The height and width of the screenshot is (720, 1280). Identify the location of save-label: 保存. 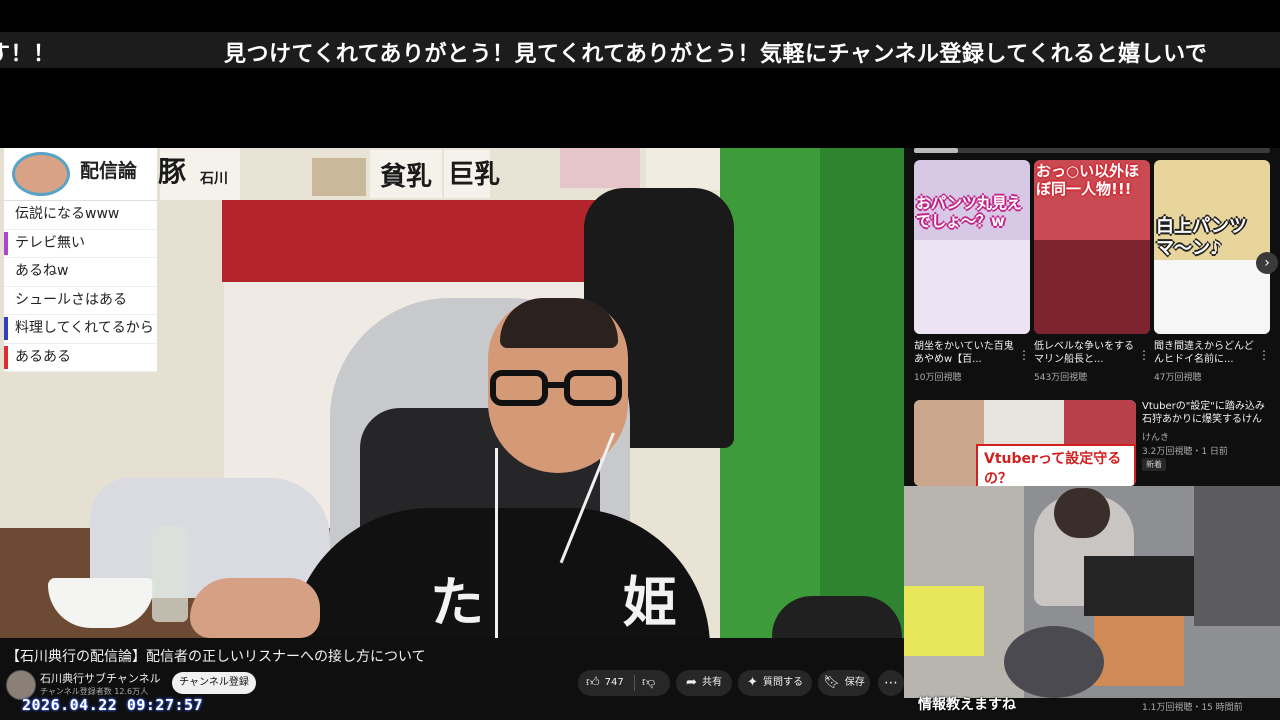
(854, 682).